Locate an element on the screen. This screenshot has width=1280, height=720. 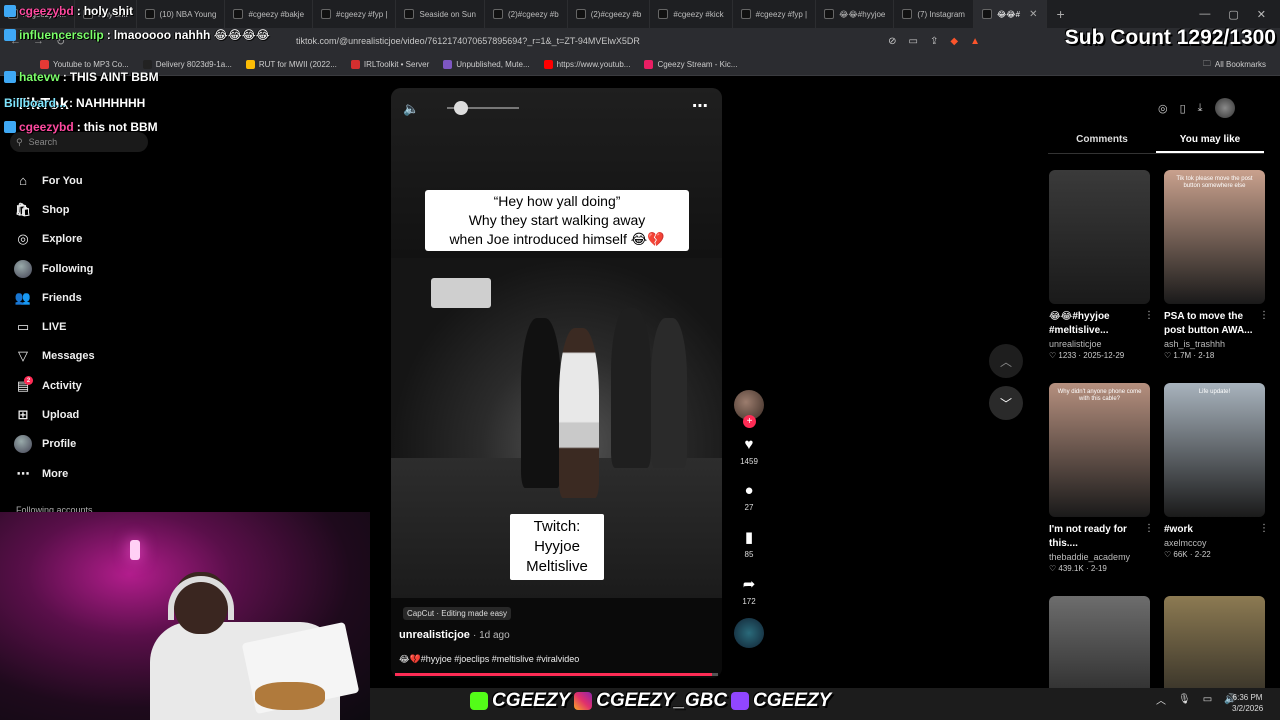
maximize-icon: ▢ is located at coordinates (1233, 14).